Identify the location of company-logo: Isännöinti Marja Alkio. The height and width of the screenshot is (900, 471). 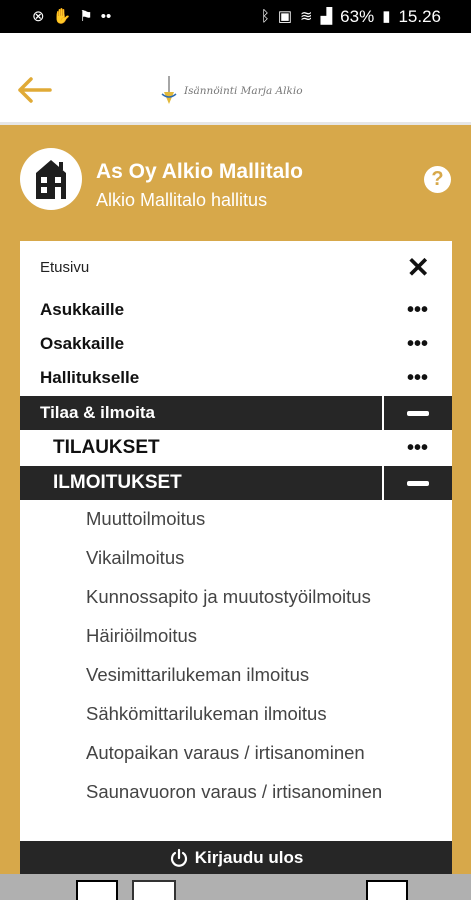
(236, 91).